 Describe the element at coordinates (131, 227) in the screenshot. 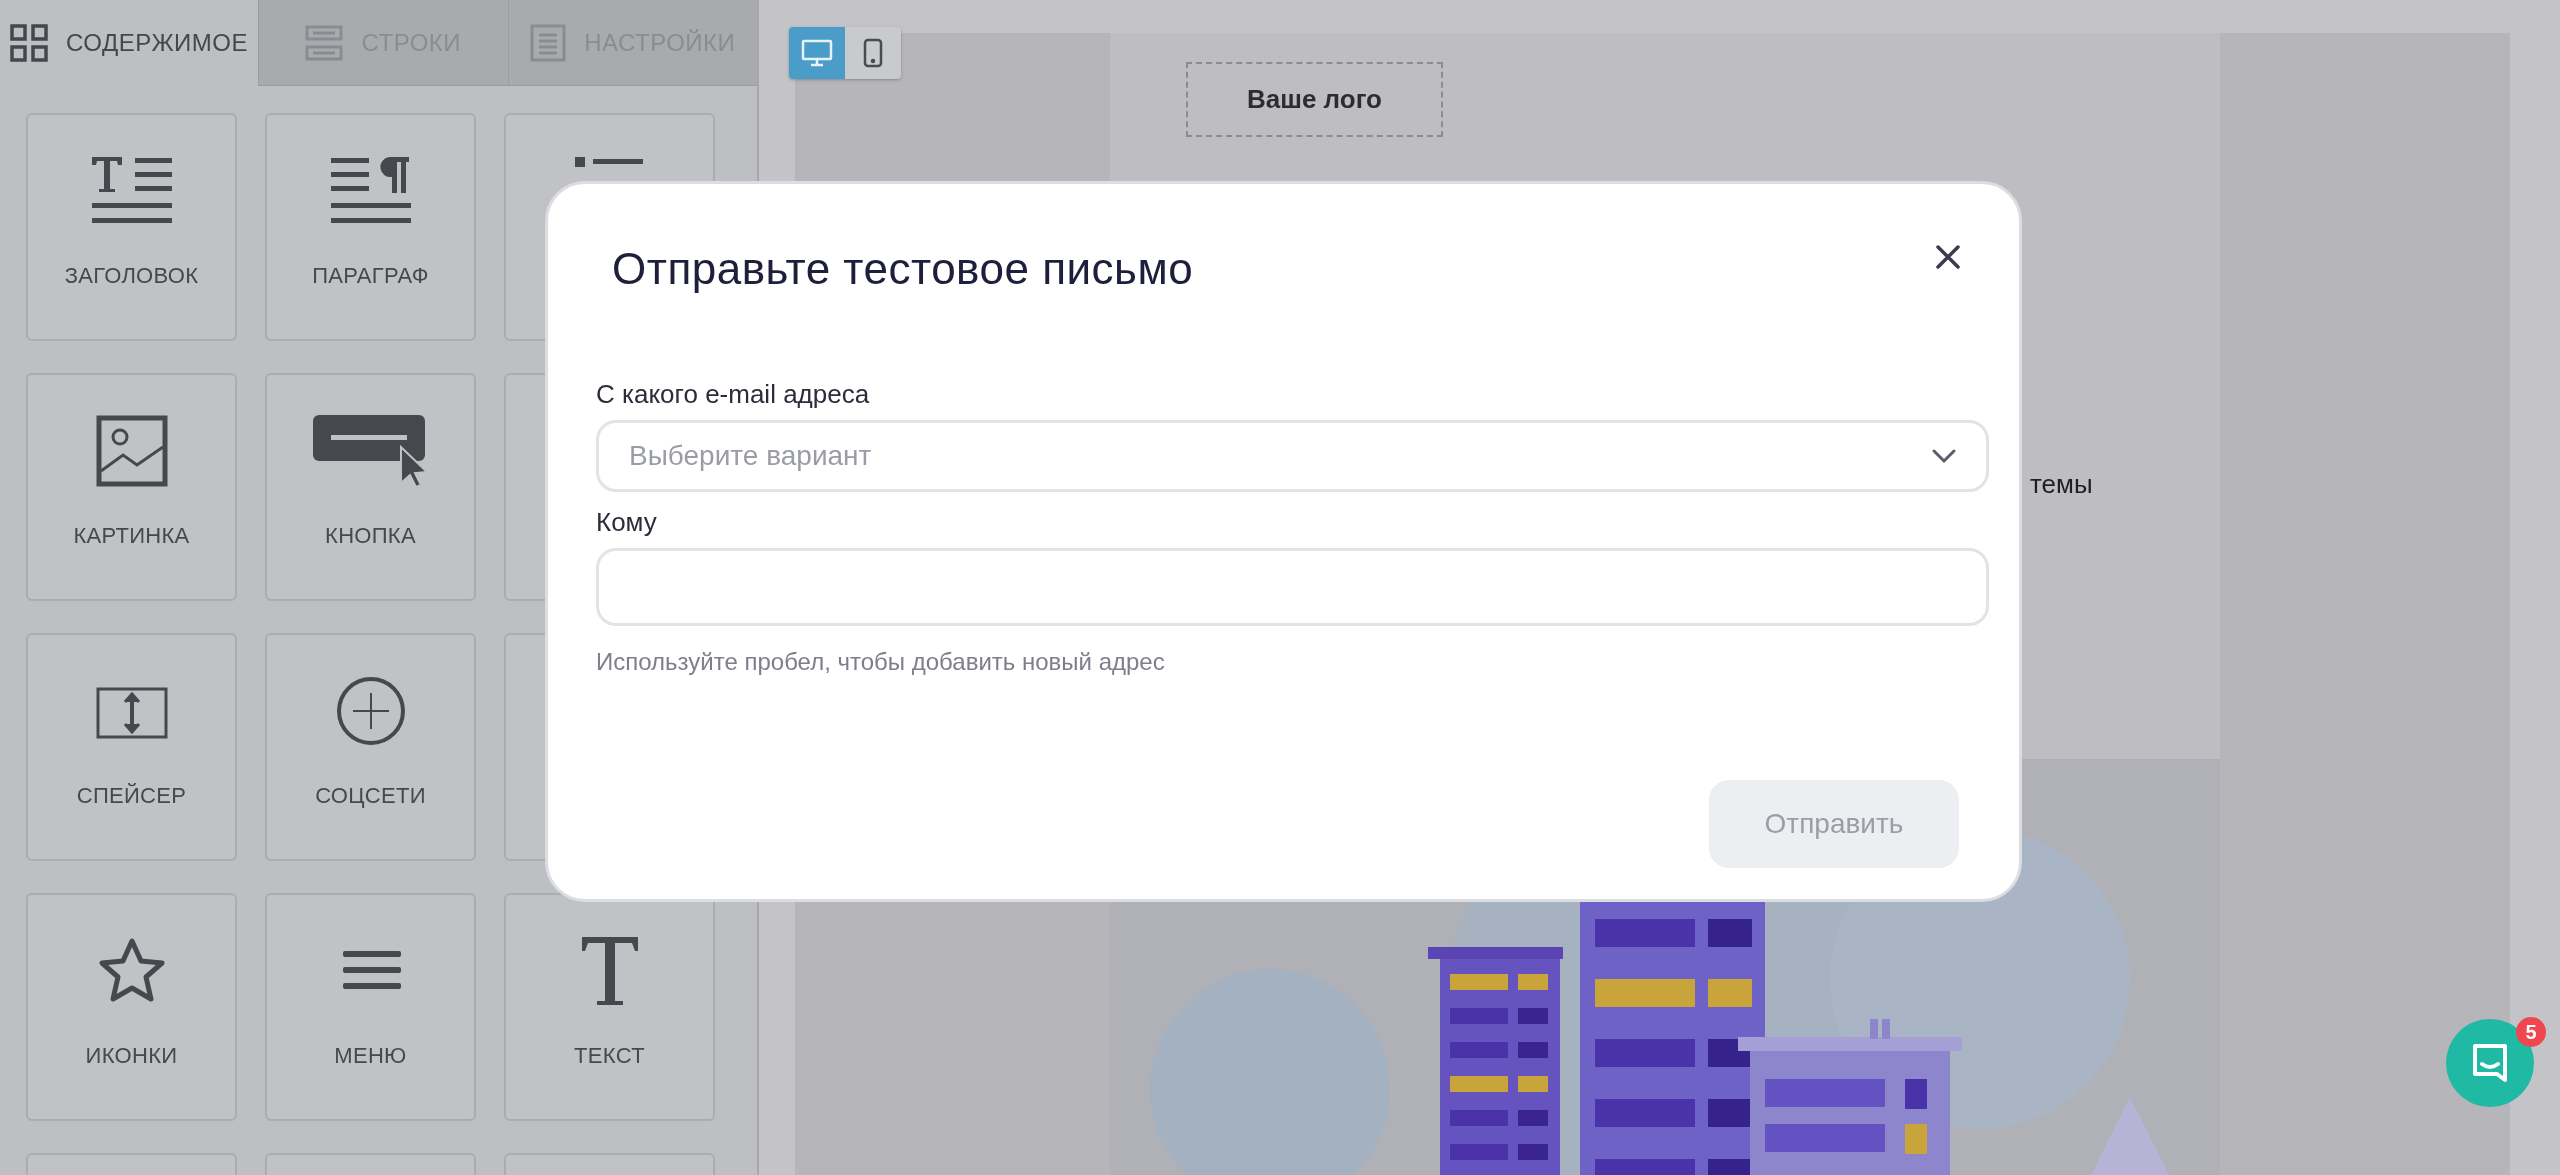

I see `content-block-tile: ЗАГОЛОВОК` at that location.